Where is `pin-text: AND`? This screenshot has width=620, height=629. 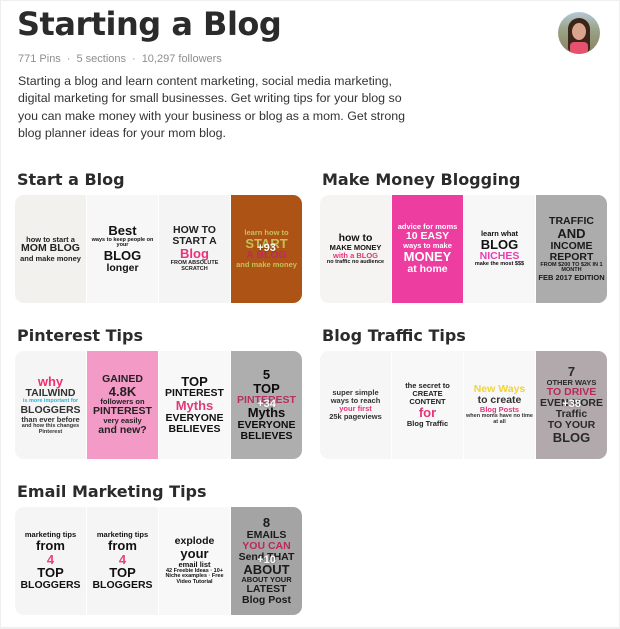
pin-text: AND is located at coordinates (571, 233).